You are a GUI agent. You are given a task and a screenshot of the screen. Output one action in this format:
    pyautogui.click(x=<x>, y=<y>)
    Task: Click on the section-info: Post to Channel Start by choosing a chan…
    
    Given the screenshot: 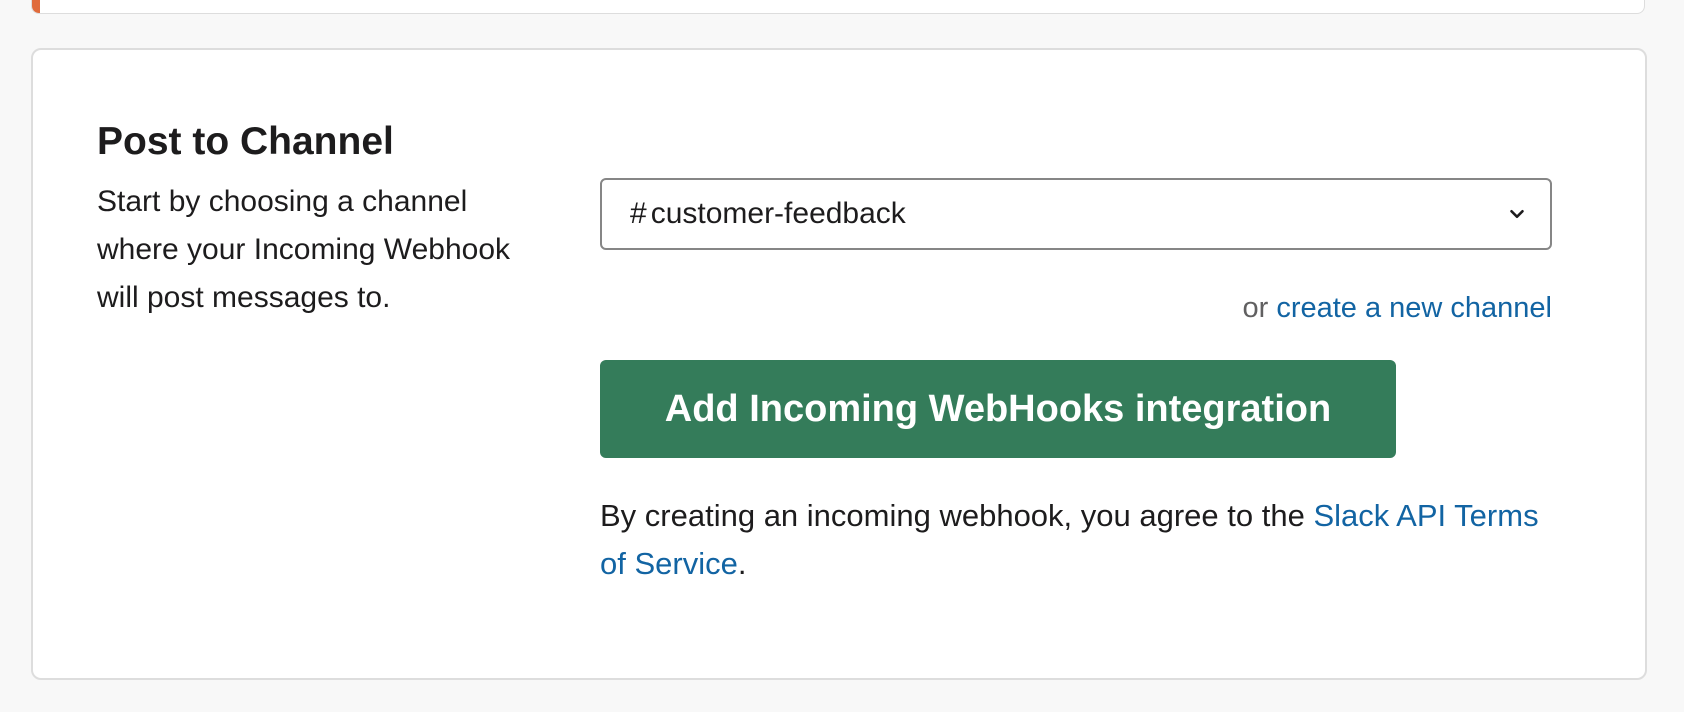 What is the action you would take?
    pyautogui.click(x=327, y=220)
    